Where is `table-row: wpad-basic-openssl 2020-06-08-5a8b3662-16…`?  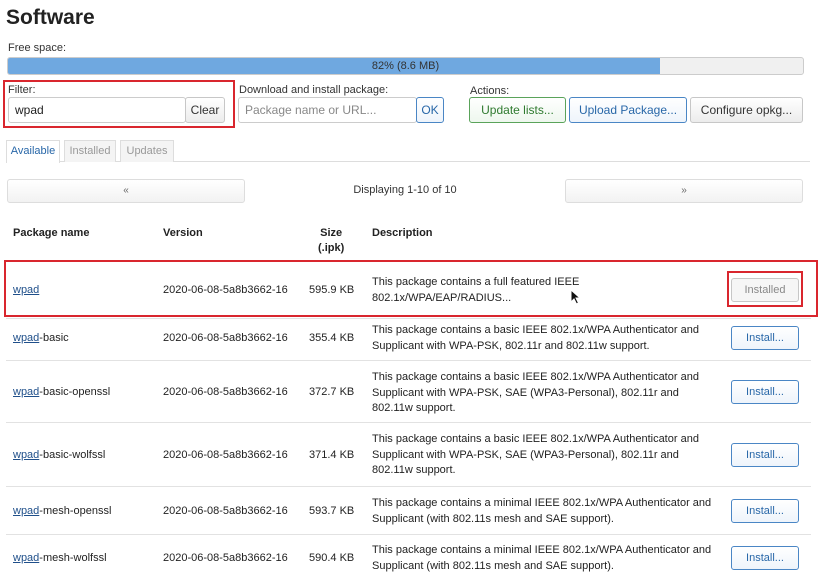 table-row: wpad-basic-openssl 2020-06-08-5a8b3662-16… is located at coordinates (408, 391).